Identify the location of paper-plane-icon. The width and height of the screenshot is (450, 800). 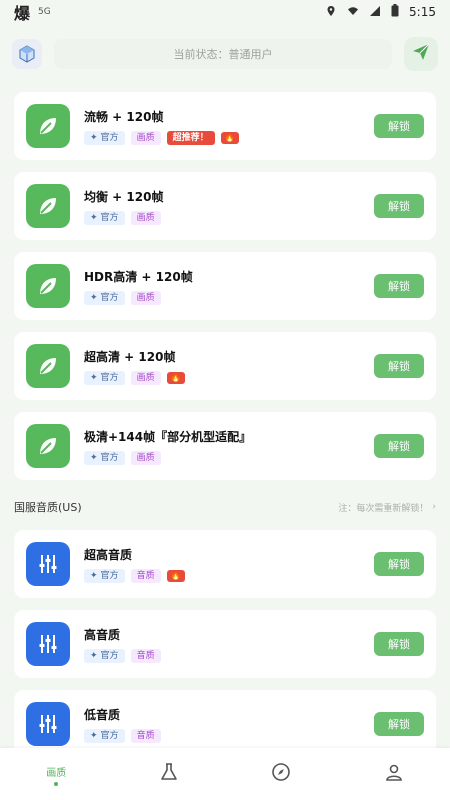
(421, 54).